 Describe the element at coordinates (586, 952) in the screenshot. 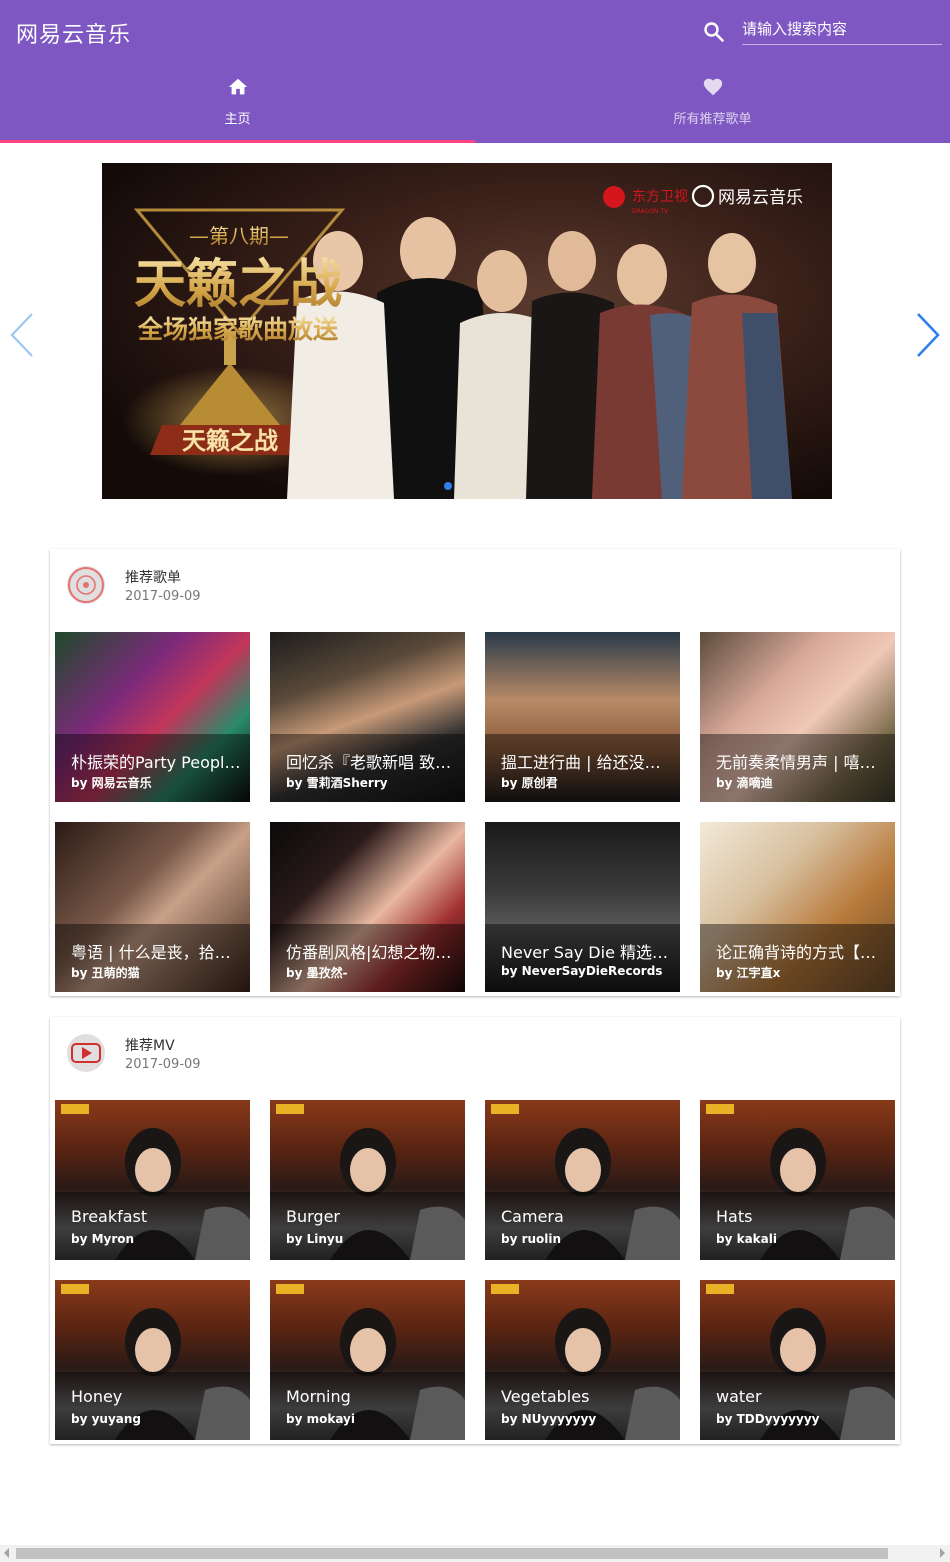

I see `playlist-title: Never Say Die 精选歌单` at that location.